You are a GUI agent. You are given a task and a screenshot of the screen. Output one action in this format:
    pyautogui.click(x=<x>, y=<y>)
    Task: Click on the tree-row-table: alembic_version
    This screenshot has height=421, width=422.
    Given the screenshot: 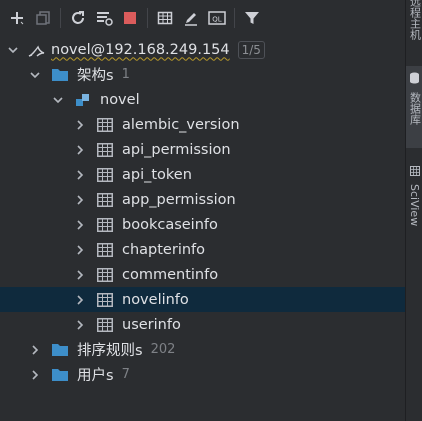 What is the action you would take?
    pyautogui.click(x=202, y=124)
    